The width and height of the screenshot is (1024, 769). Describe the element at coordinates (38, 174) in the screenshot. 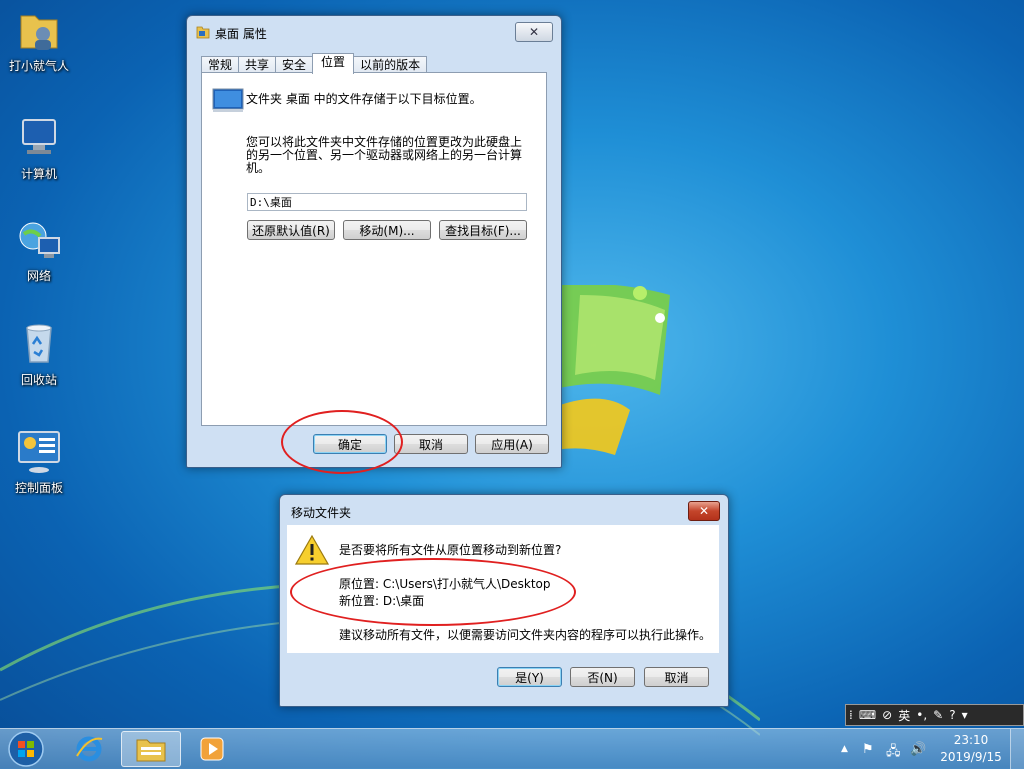

I see `desktop-icon-label: 计算机` at that location.